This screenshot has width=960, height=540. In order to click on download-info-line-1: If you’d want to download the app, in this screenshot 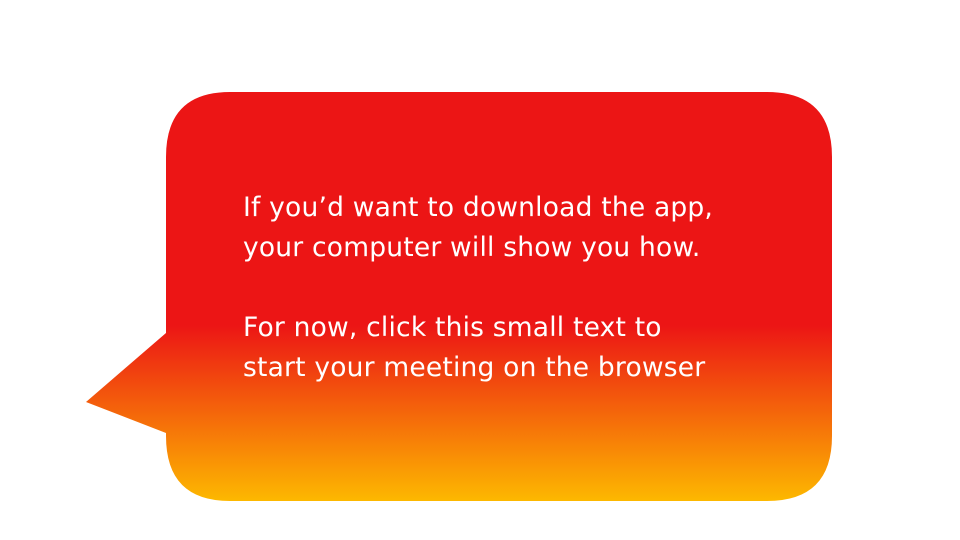, I will do `click(478, 207)`.